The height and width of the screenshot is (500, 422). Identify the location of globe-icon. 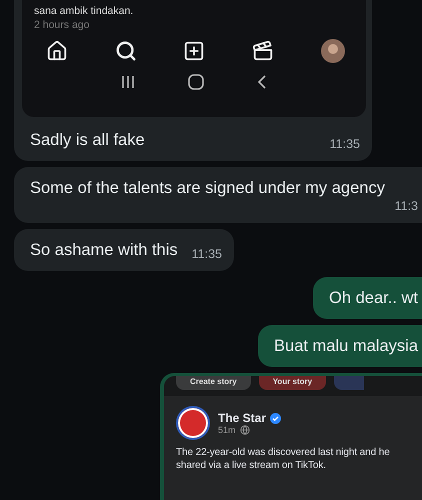
(245, 430).